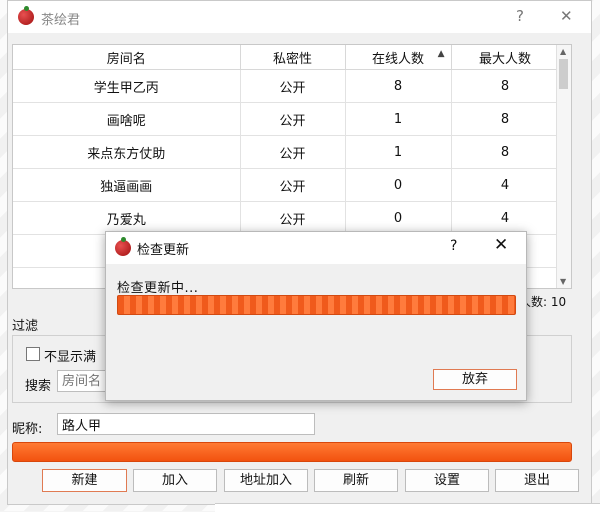 Image resolution: width=600 pixels, height=512 pixels. What do you see at coordinates (299, 17) in the screenshot?
I see `title-bar: 茶绘君 ? ✕` at bounding box center [299, 17].